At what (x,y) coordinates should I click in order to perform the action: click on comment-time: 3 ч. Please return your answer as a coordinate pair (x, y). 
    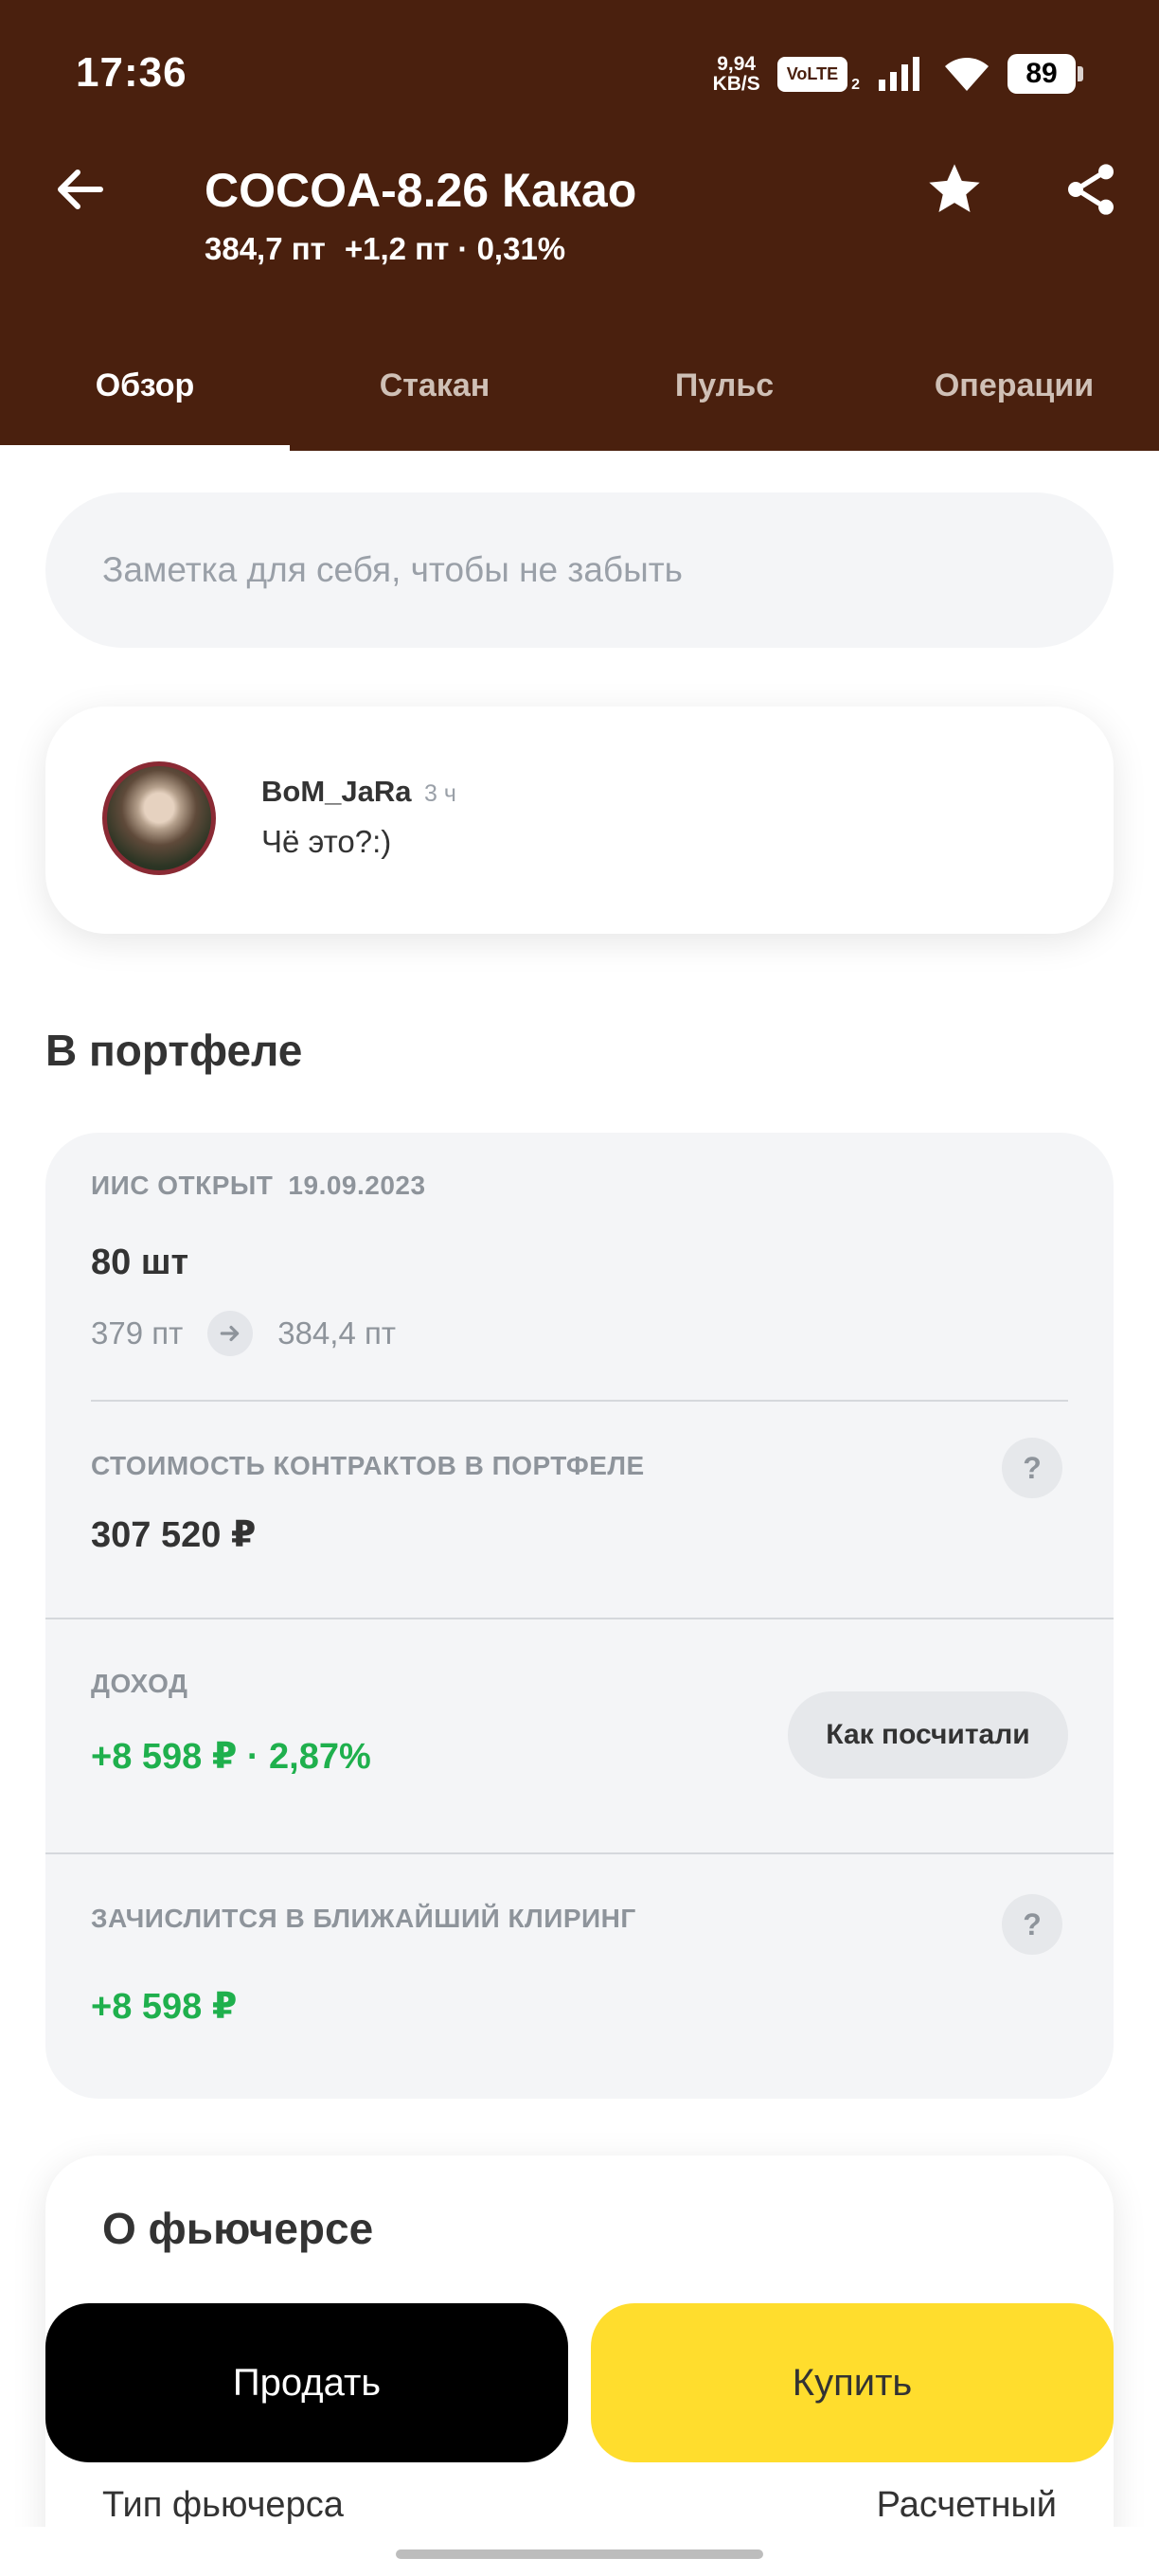
    Looking at the image, I should click on (440, 793).